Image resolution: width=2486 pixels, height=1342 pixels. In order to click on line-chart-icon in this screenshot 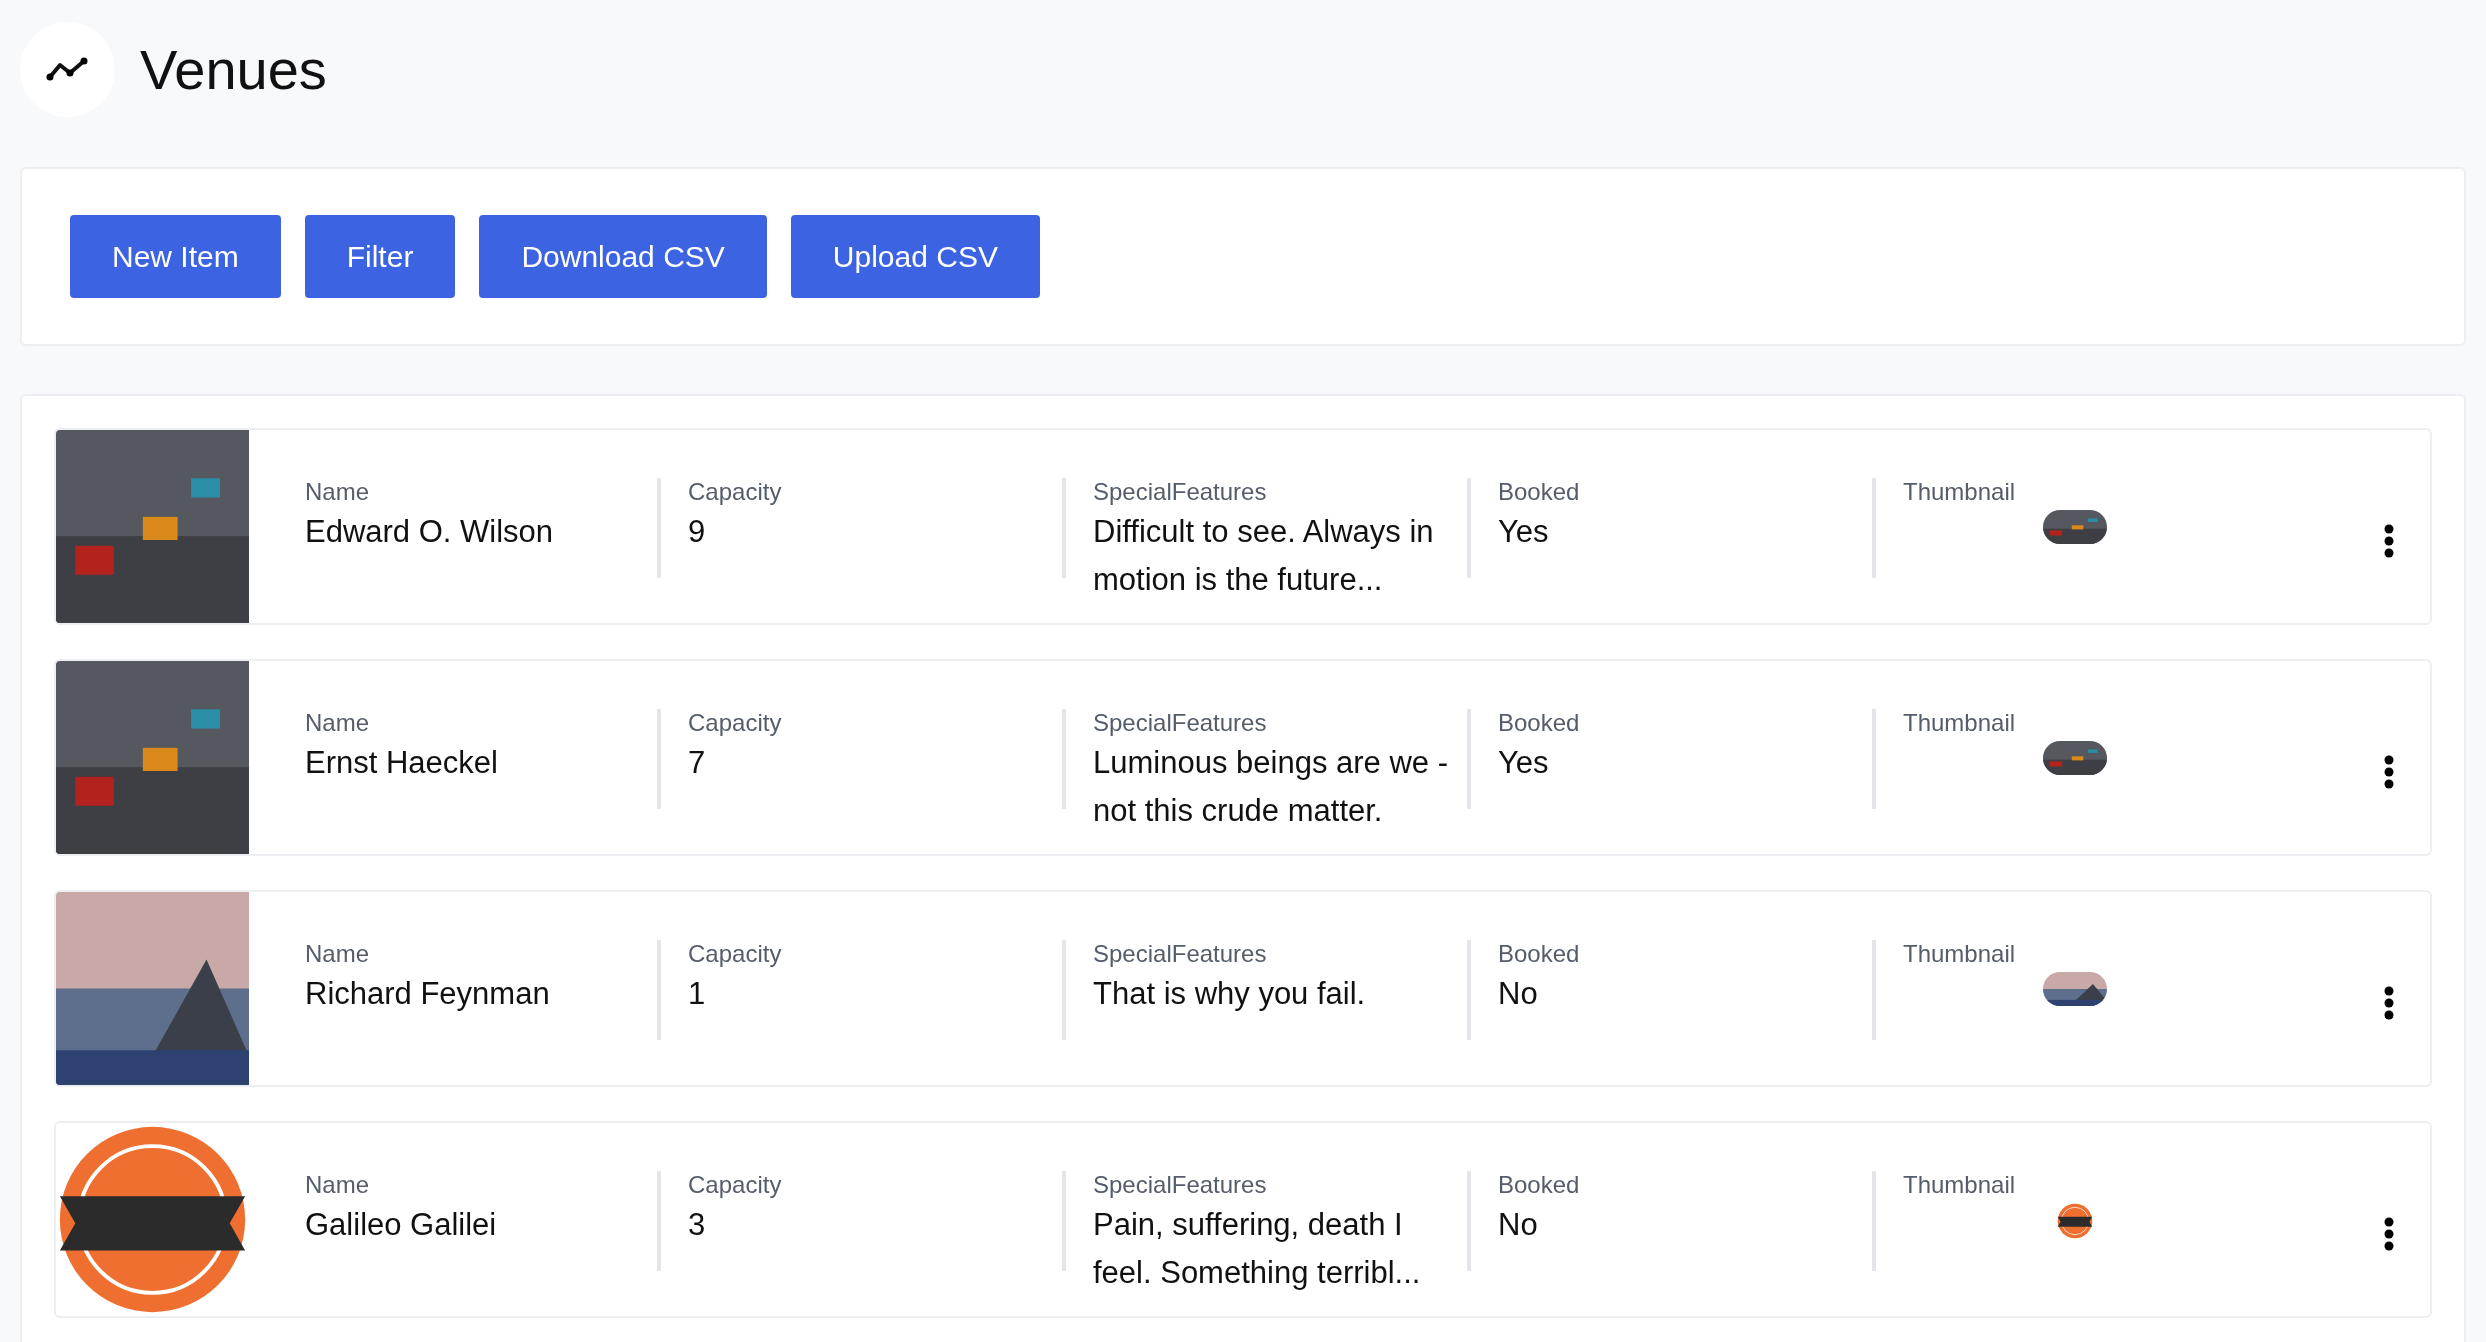, I will do `click(67, 69)`.